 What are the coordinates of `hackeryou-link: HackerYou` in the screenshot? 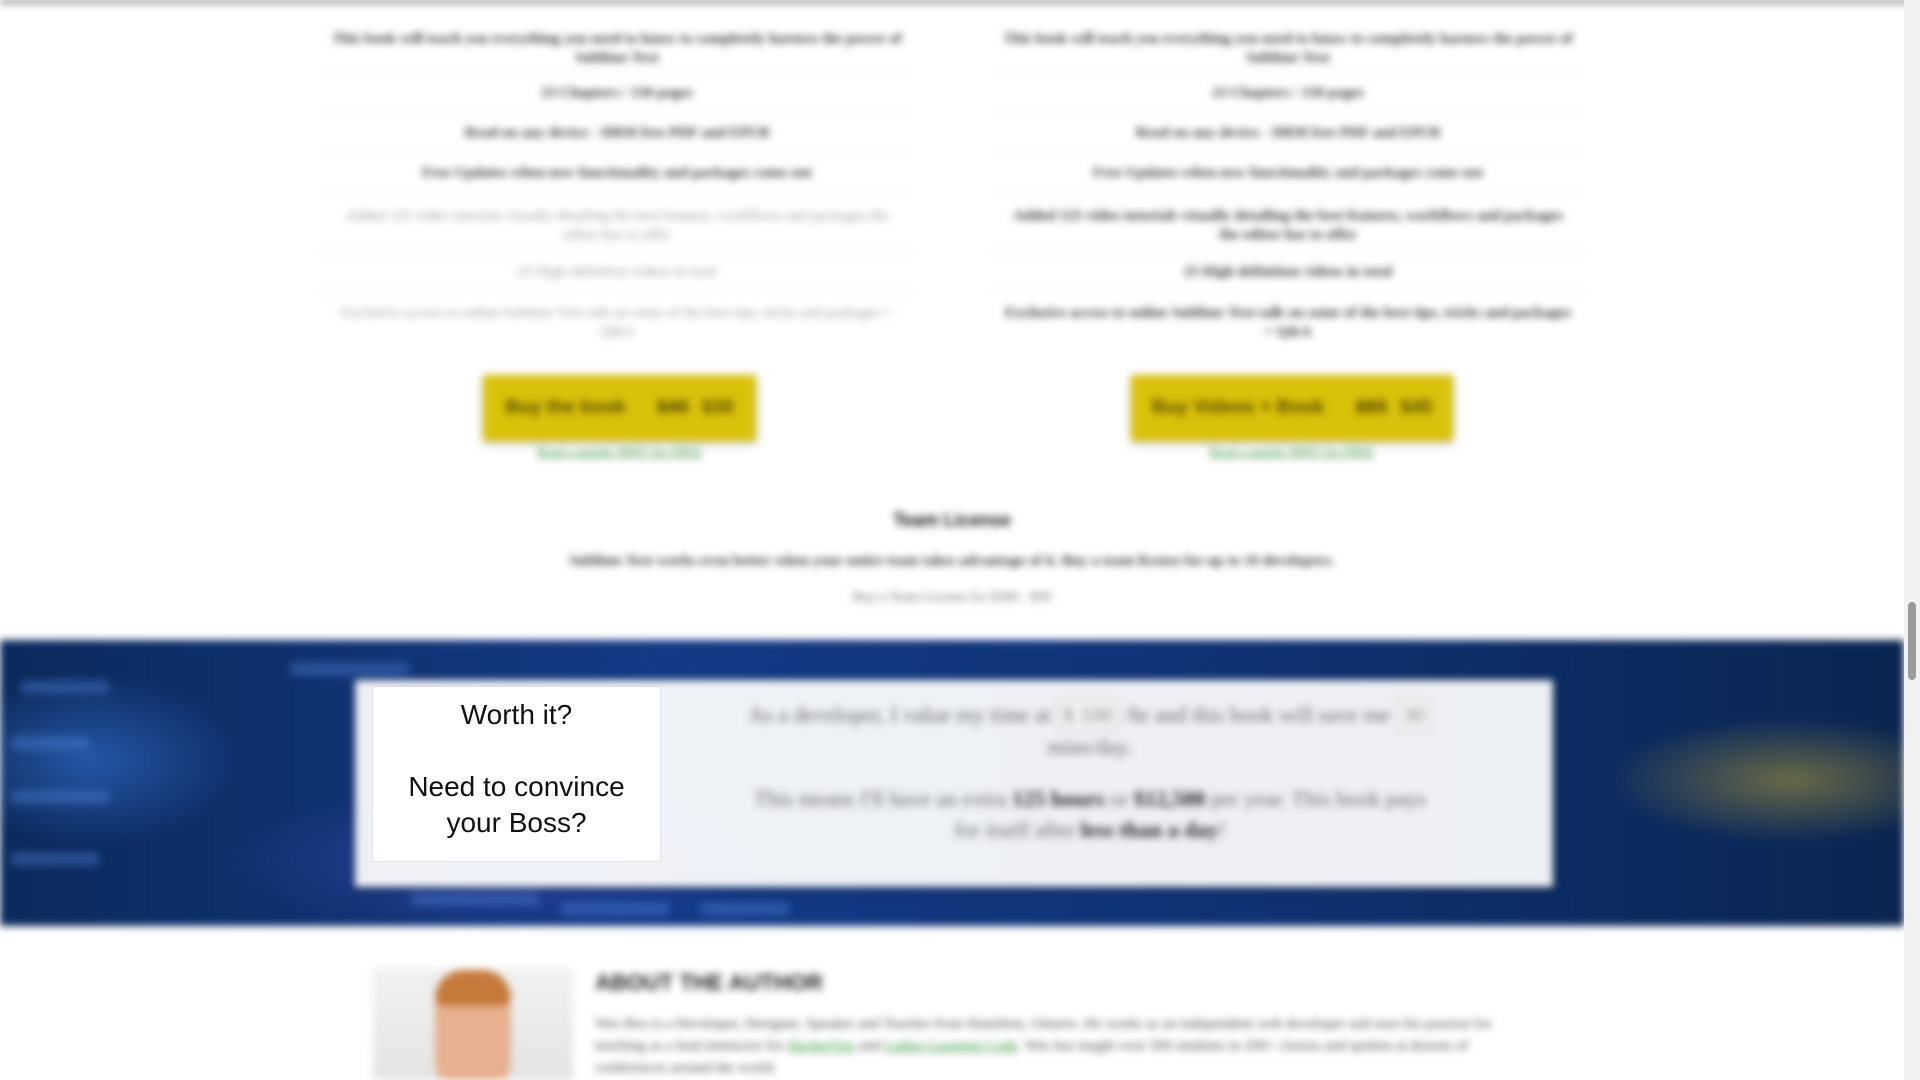 It's located at (821, 1046).